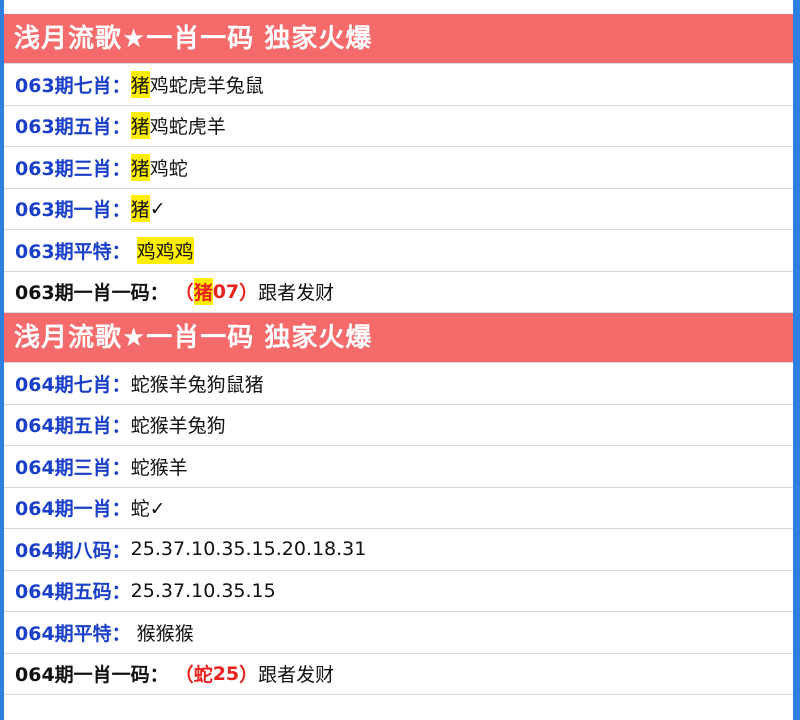  I want to click on row-064-seven-zodiac: 064期七肖： 蛇猴羊兔狗鼠猪, so click(398, 384).